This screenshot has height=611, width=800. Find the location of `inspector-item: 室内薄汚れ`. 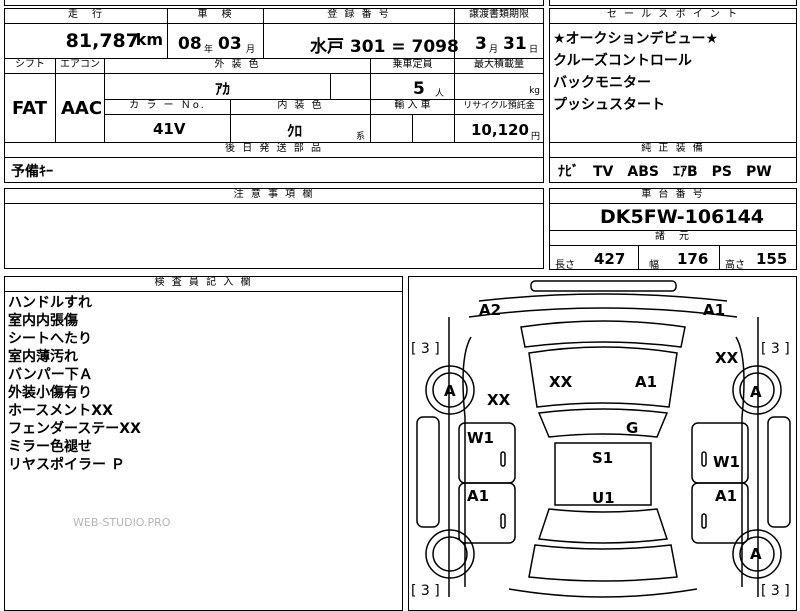

inspector-item: 室内薄汚れ is located at coordinates (43, 357).